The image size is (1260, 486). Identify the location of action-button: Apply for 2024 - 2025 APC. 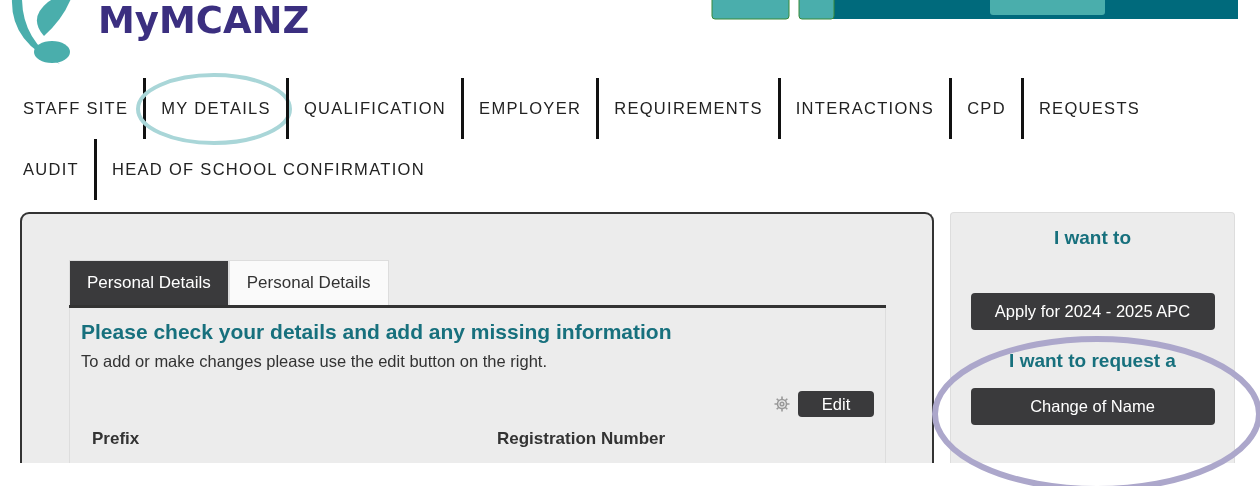
(1092, 311).